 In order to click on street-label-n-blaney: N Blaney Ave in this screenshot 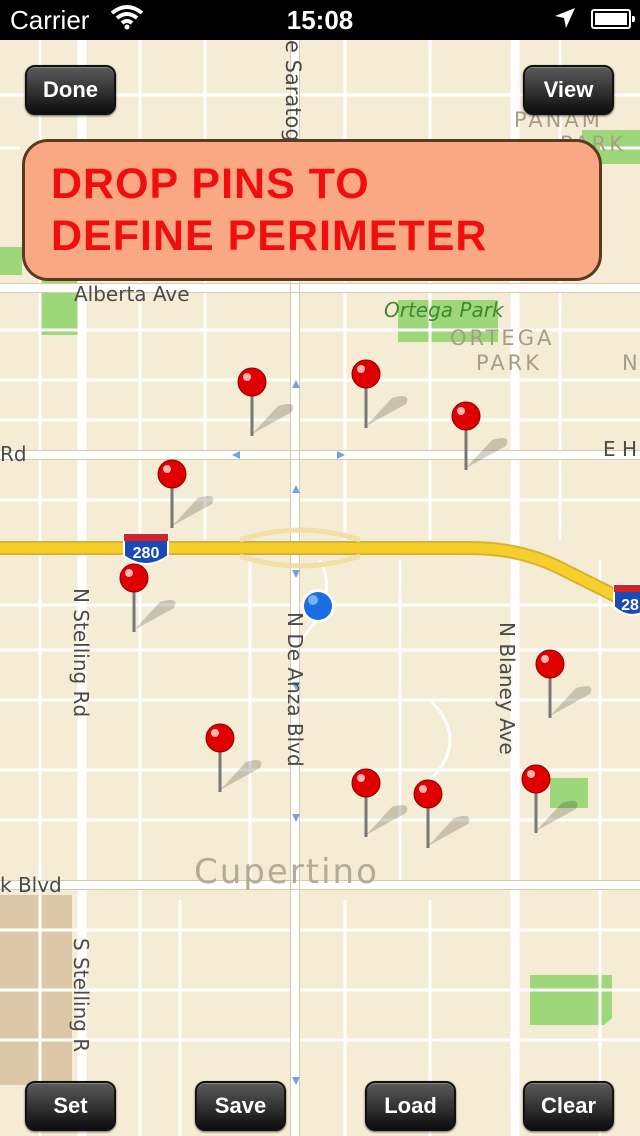, I will do `click(507, 688)`.